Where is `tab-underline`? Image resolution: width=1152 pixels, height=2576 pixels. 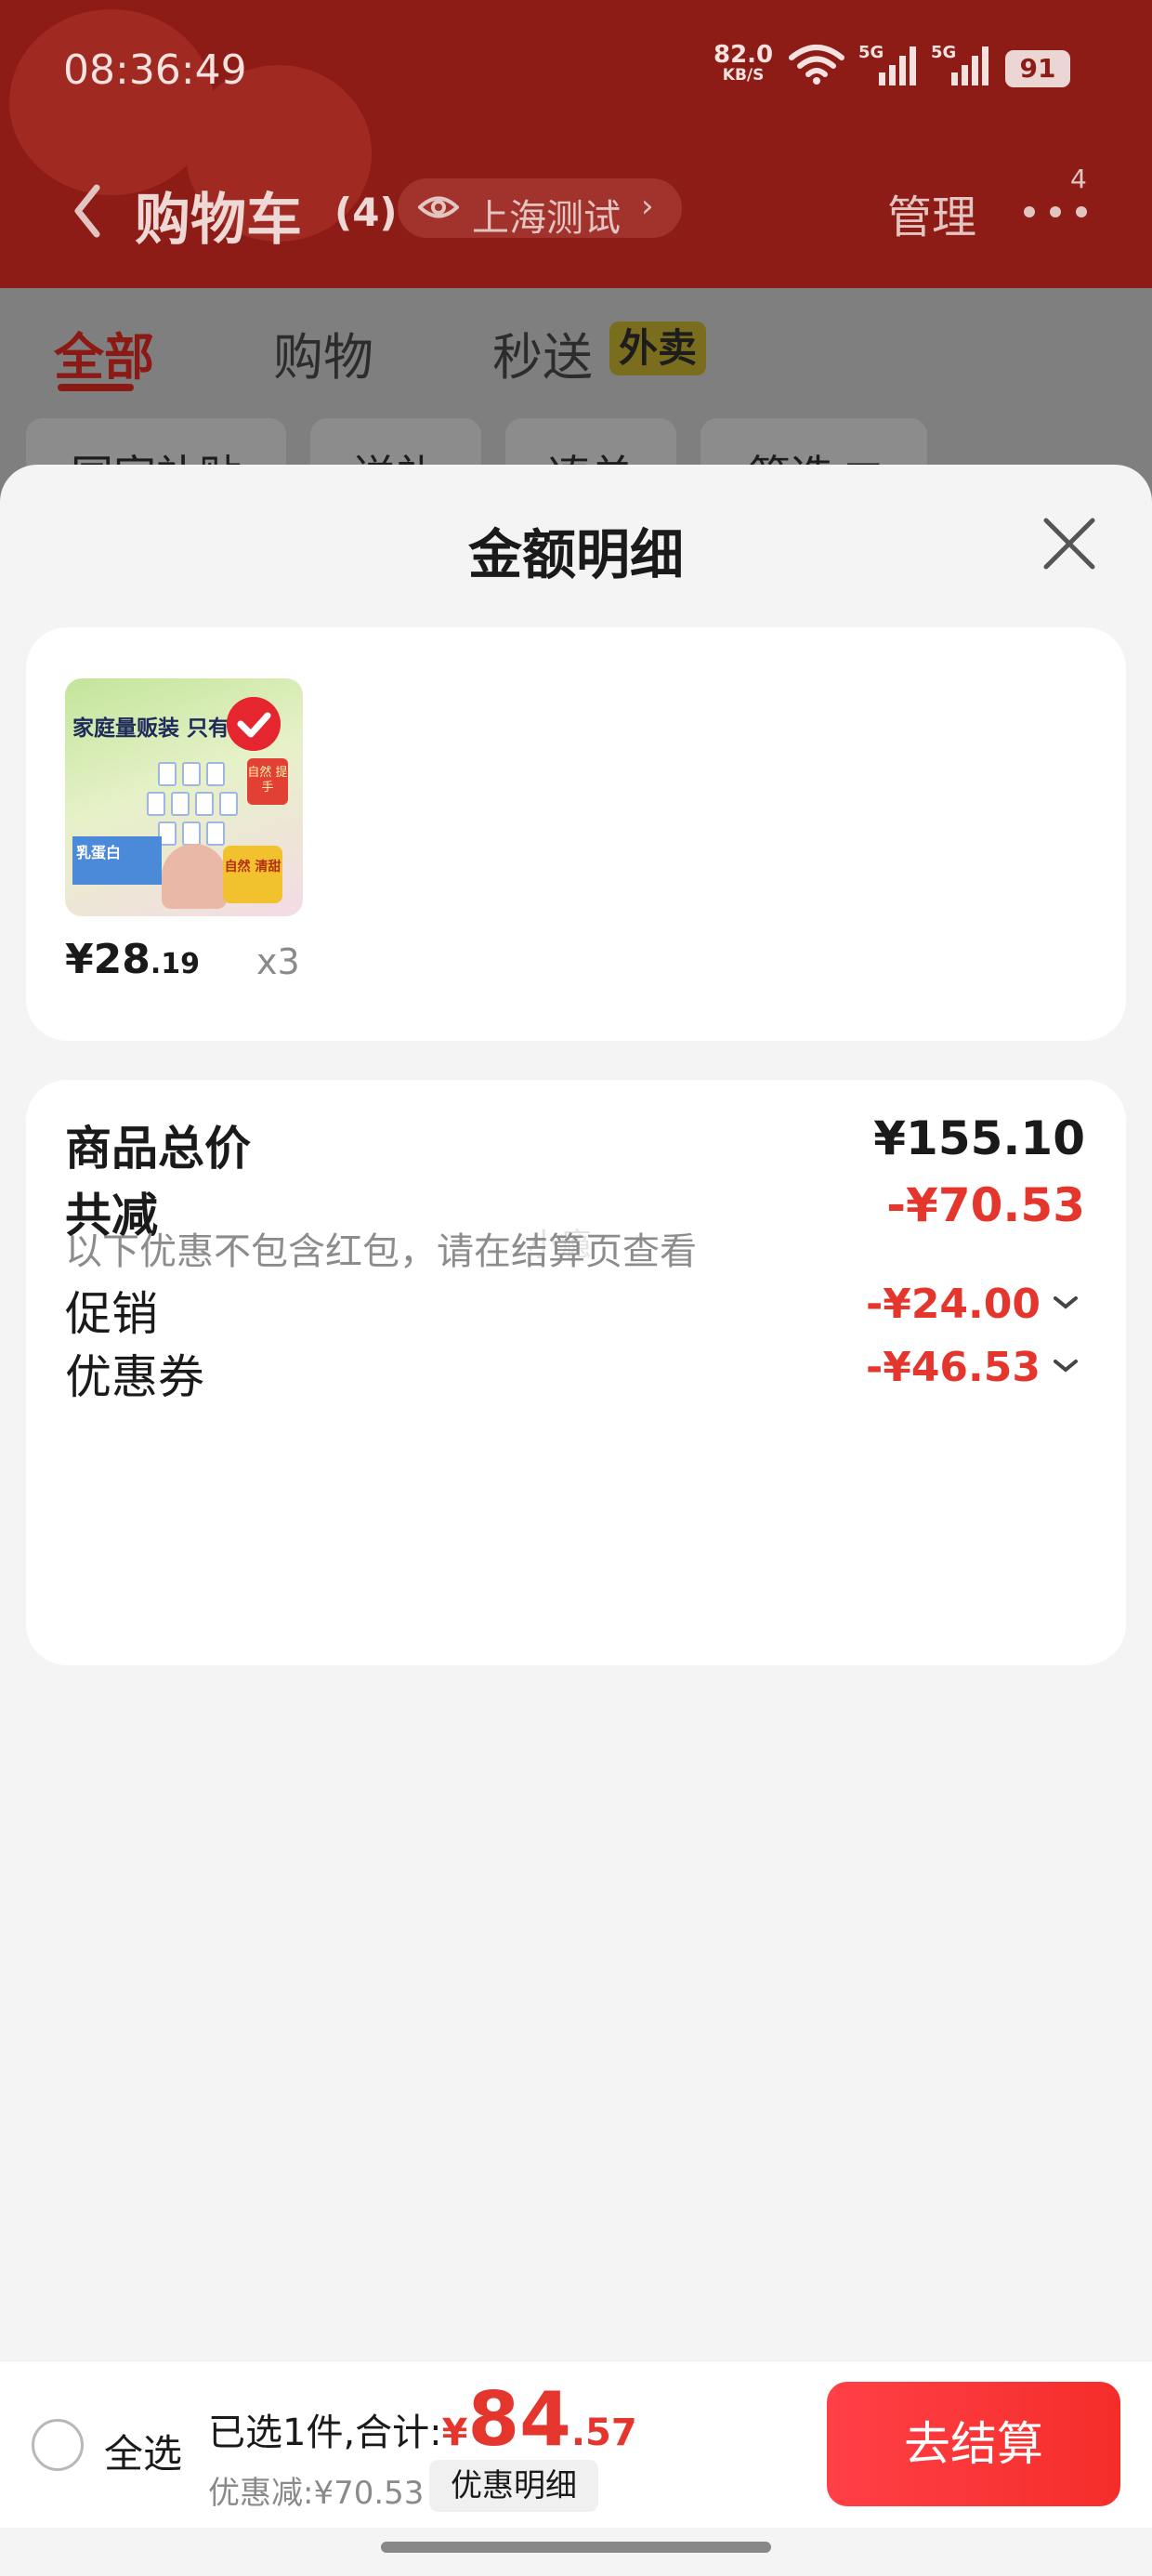
tab-underline is located at coordinates (96, 387).